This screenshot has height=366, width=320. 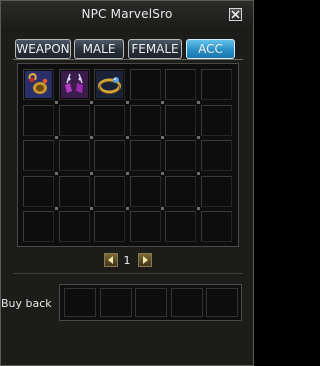 I want to click on tab-weapon: WEAPON, so click(x=43, y=49).